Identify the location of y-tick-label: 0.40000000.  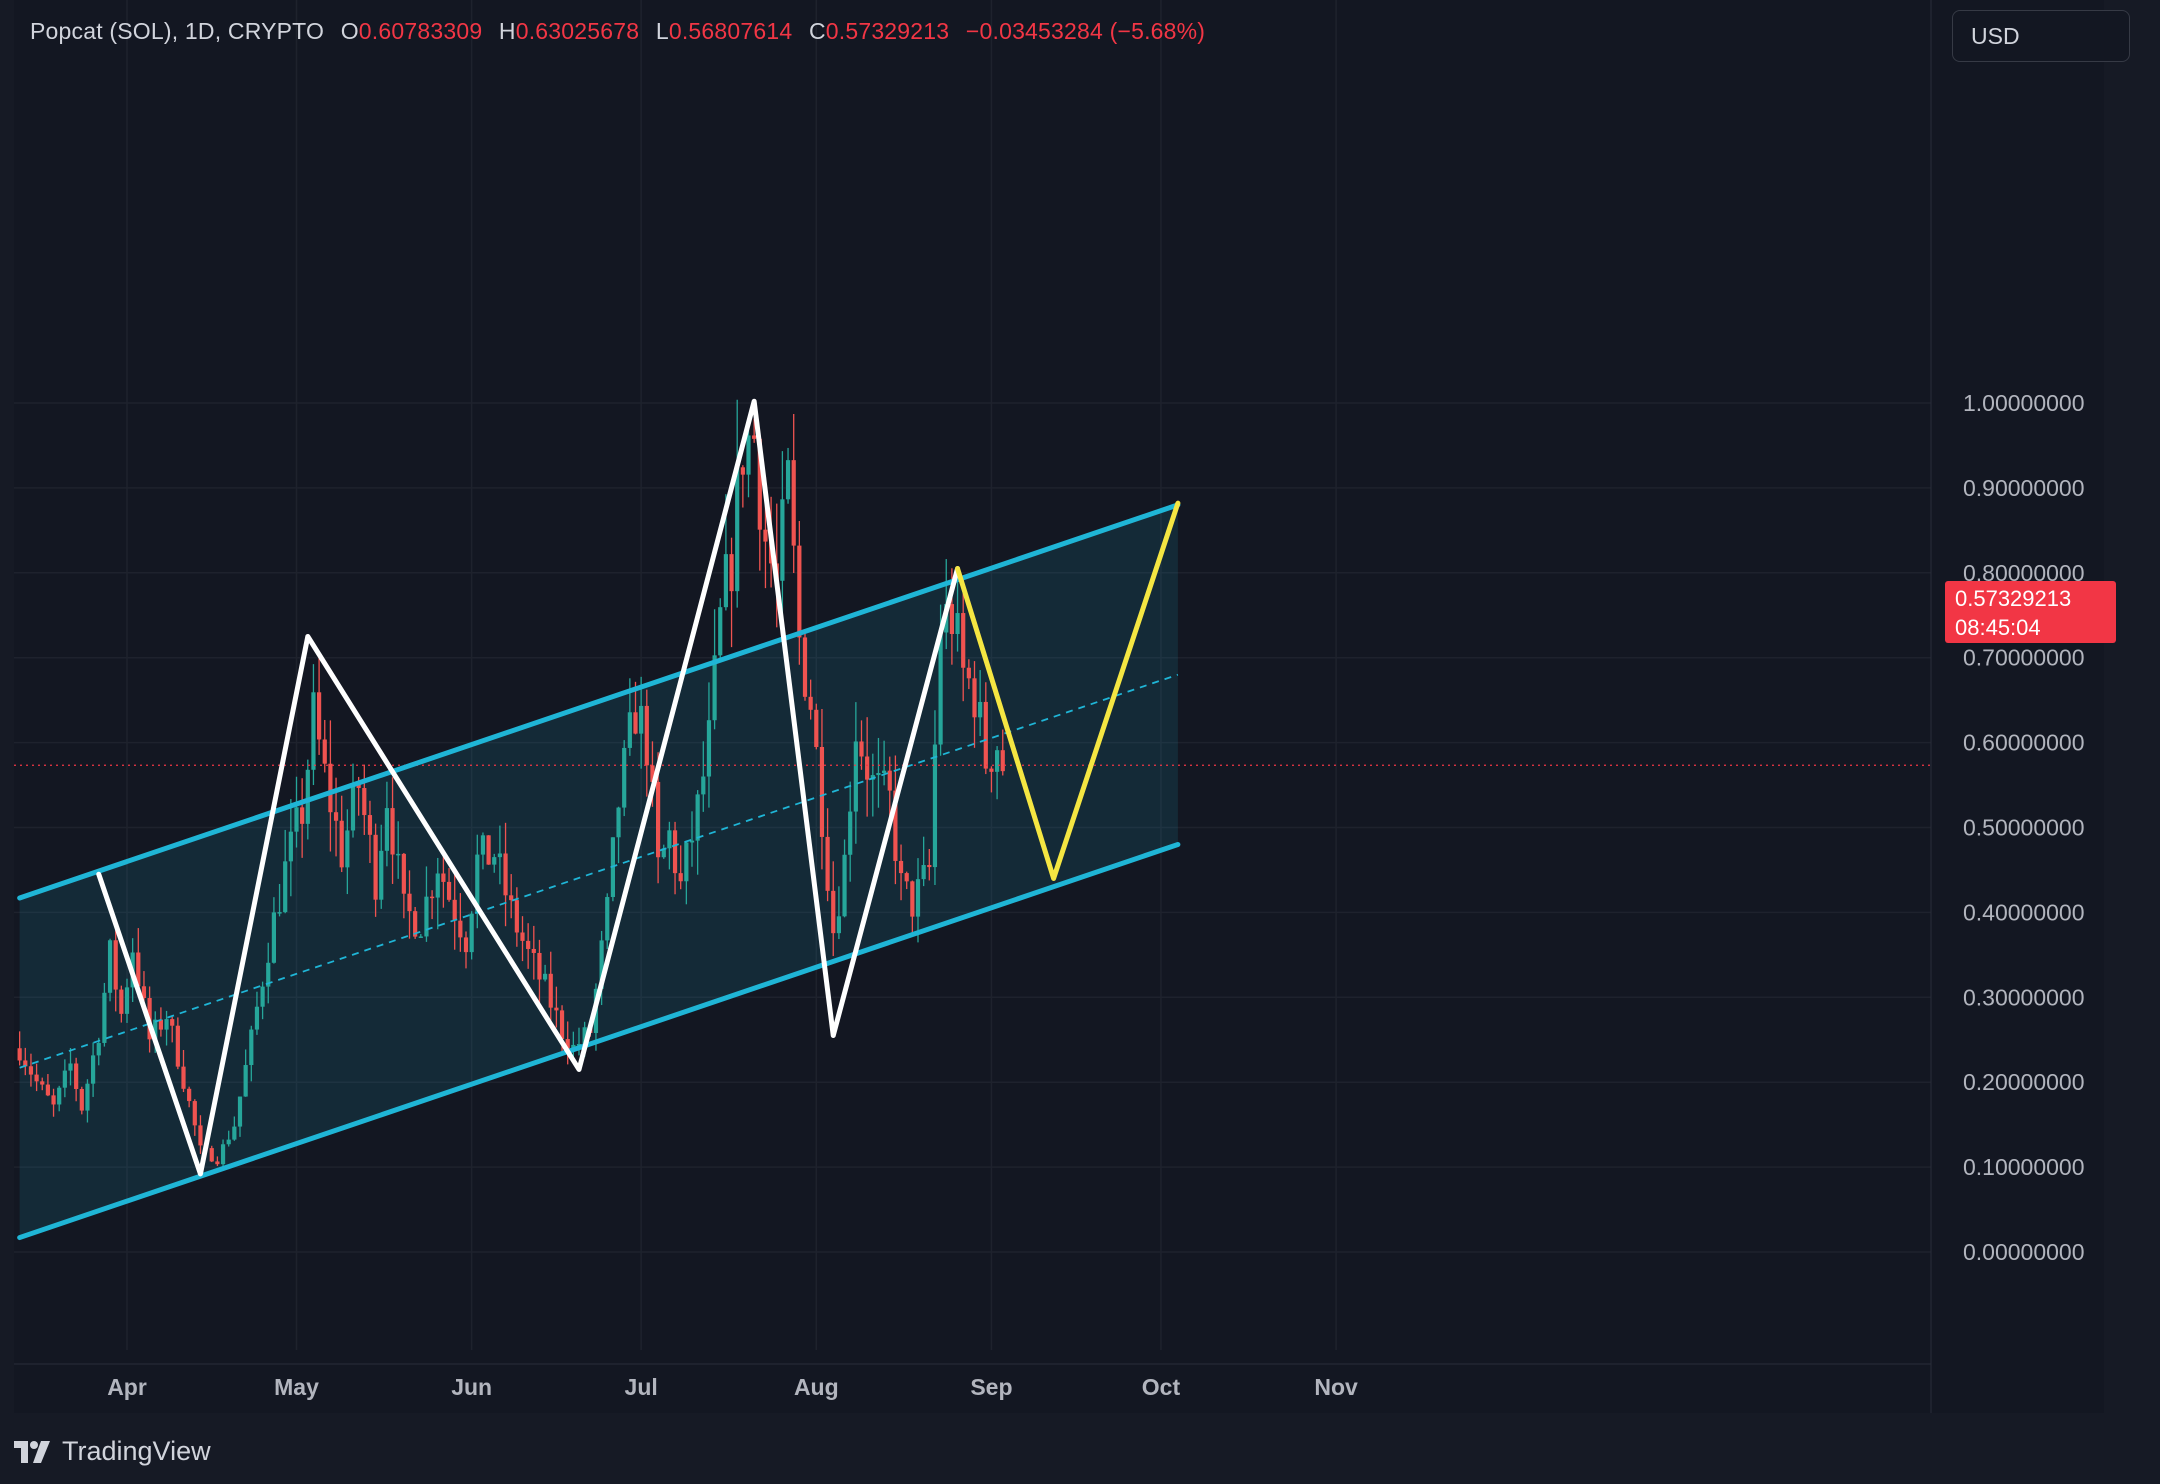
(2024, 912).